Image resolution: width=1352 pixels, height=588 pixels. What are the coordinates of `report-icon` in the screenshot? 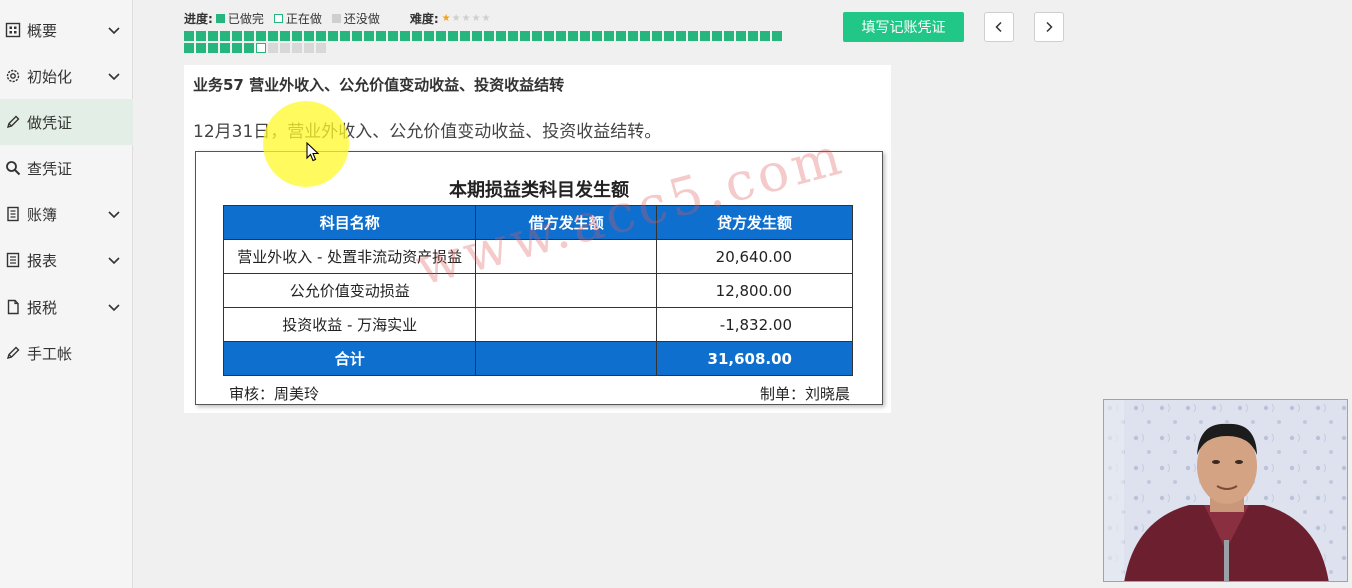 It's located at (13, 260).